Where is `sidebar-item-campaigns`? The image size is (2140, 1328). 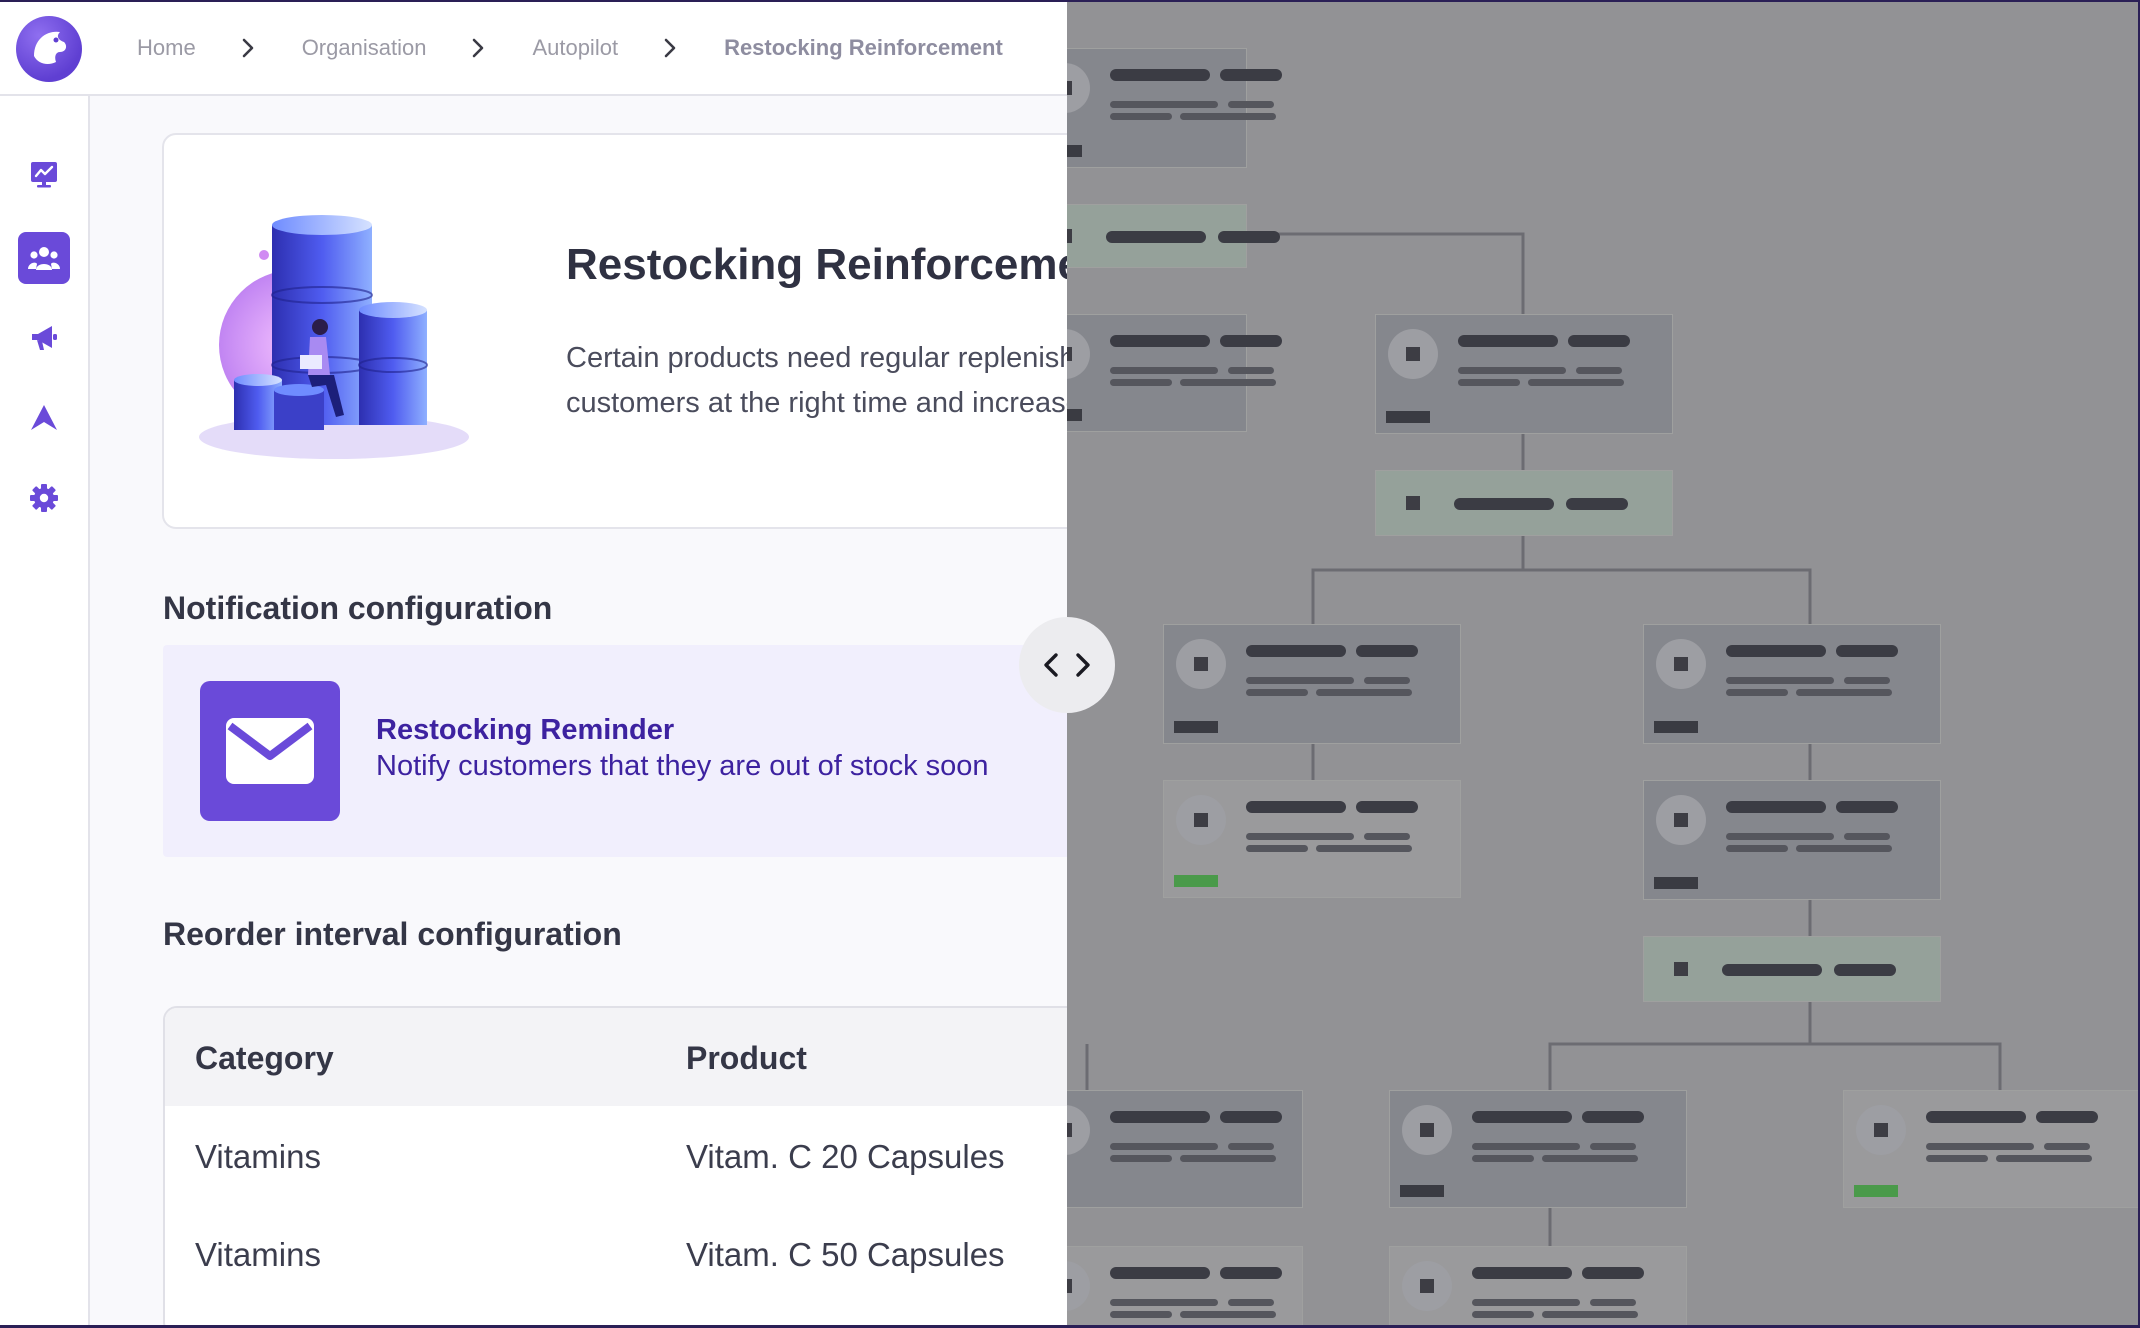
sidebar-item-campaigns is located at coordinates (44, 338).